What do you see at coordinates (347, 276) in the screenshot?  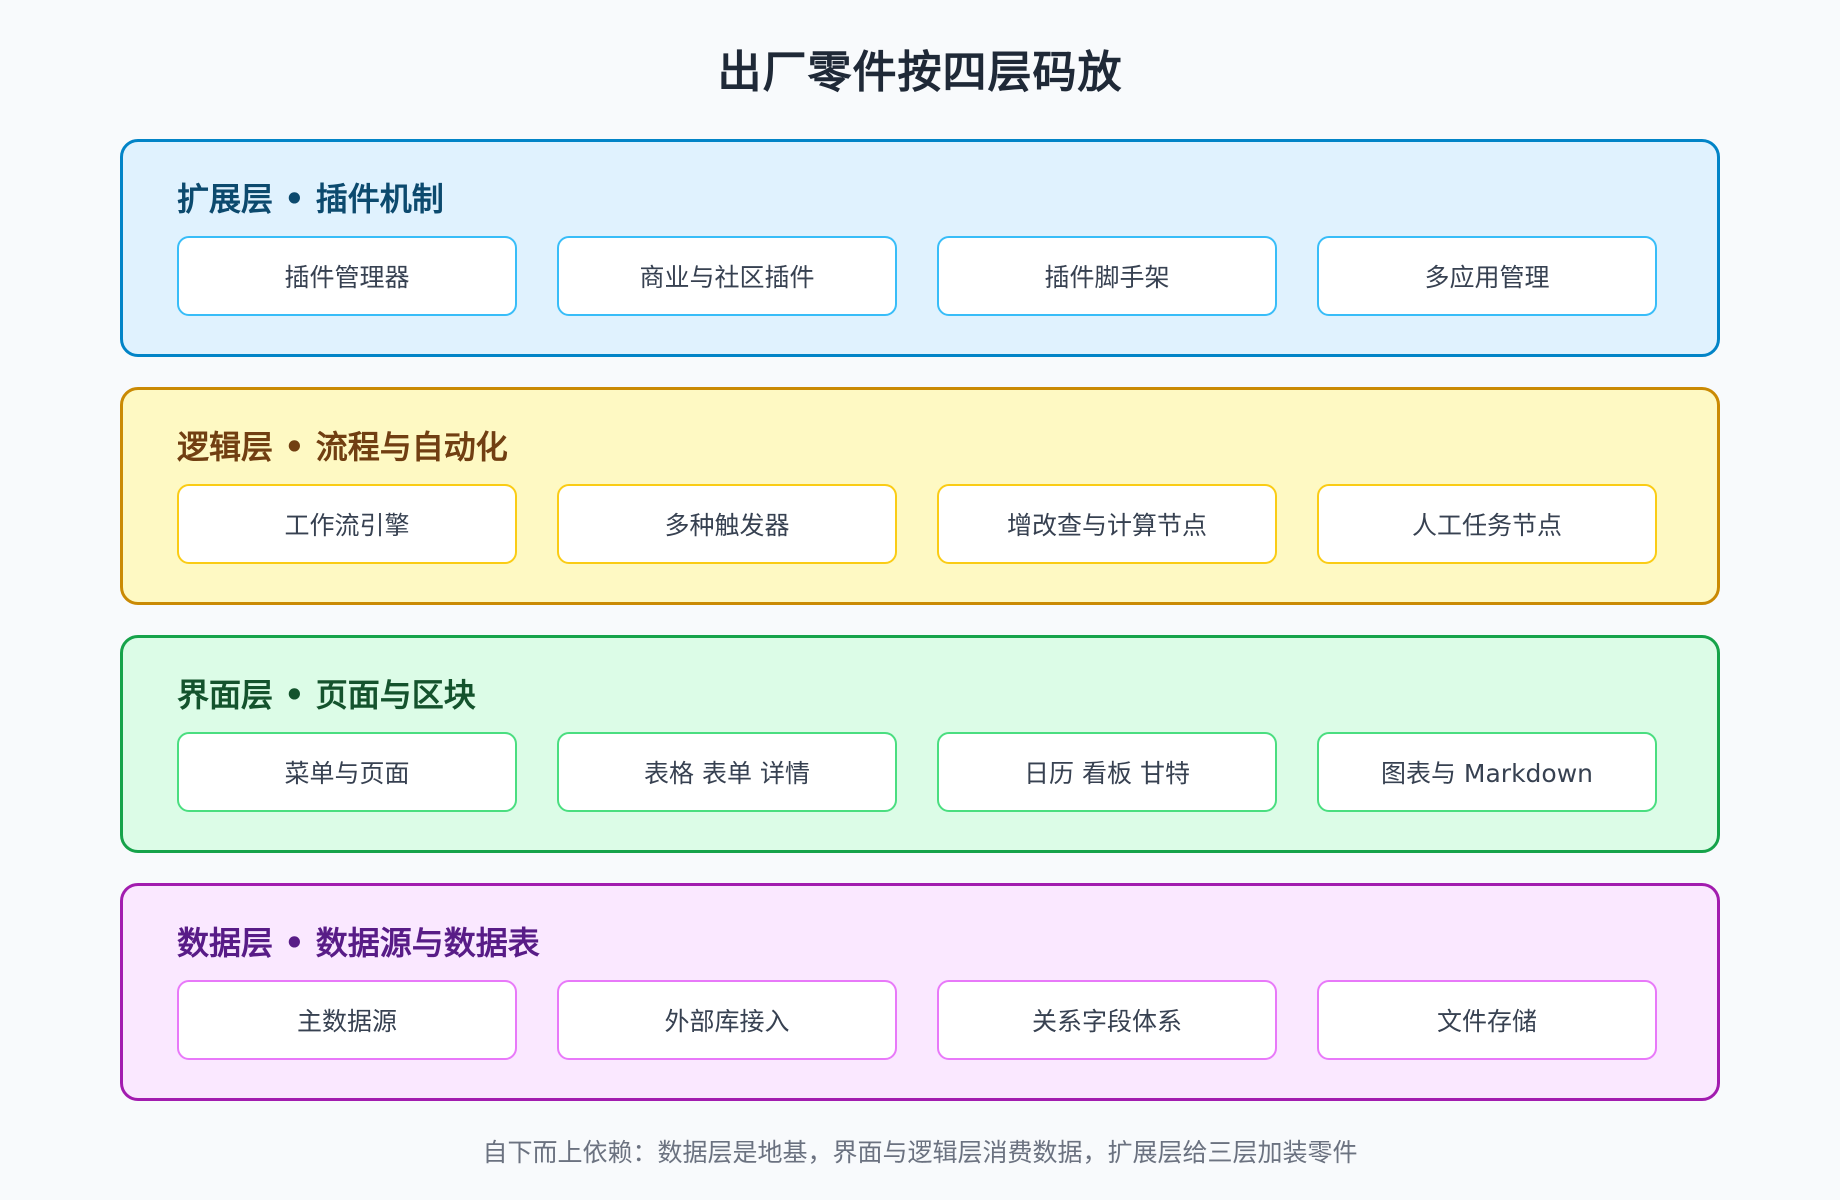 I see `component-card: 插件管理器` at bounding box center [347, 276].